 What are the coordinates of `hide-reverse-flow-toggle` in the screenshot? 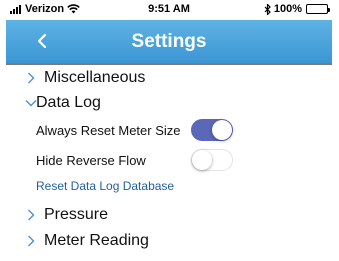 It's located at (212, 160).